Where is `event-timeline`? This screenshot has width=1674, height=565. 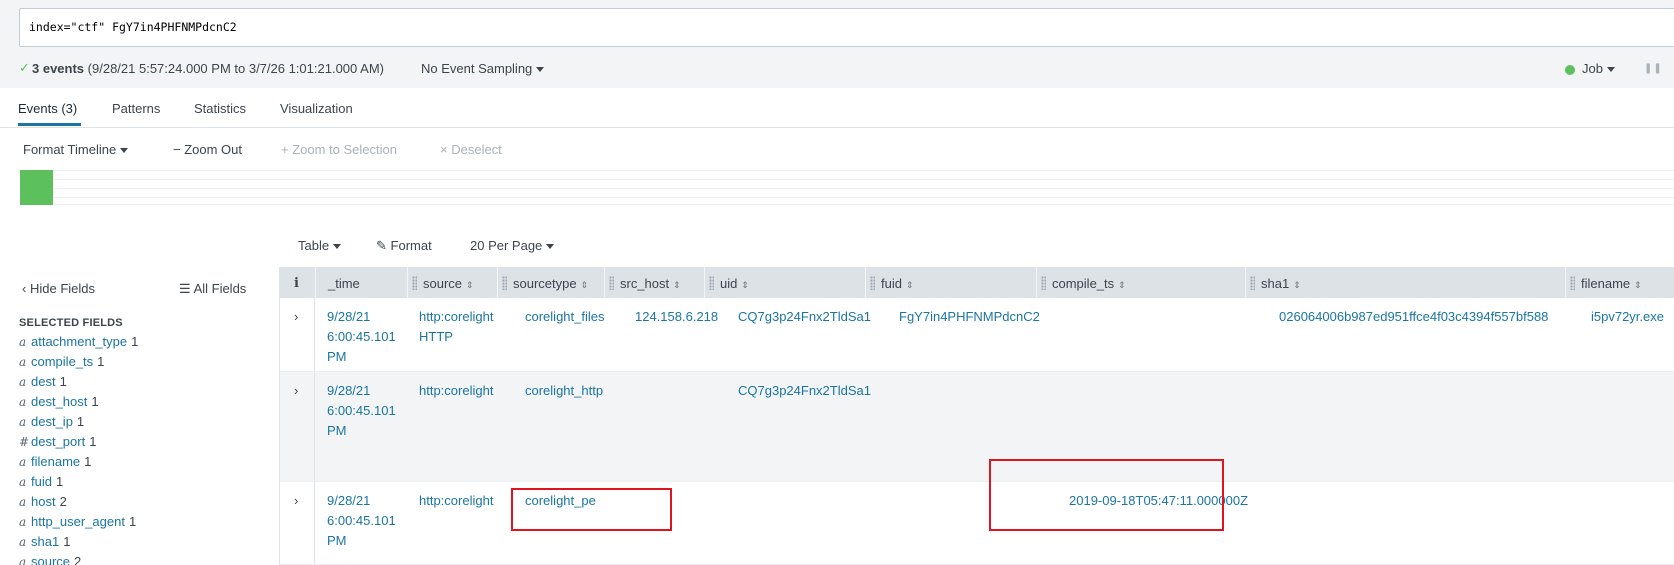 event-timeline is located at coordinates (847, 187).